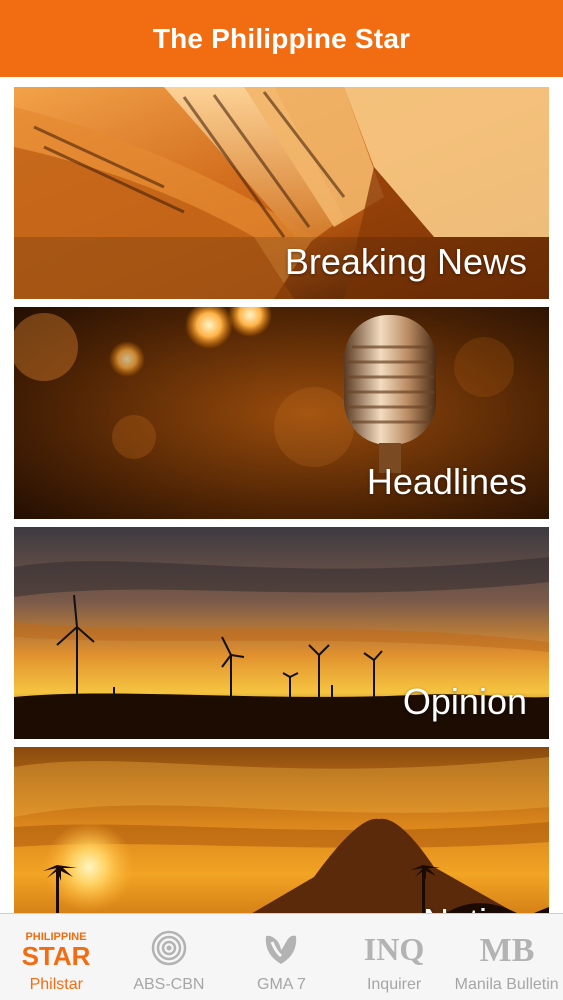  What do you see at coordinates (56, 984) in the screenshot?
I see `tab-label: Philstar` at bounding box center [56, 984].